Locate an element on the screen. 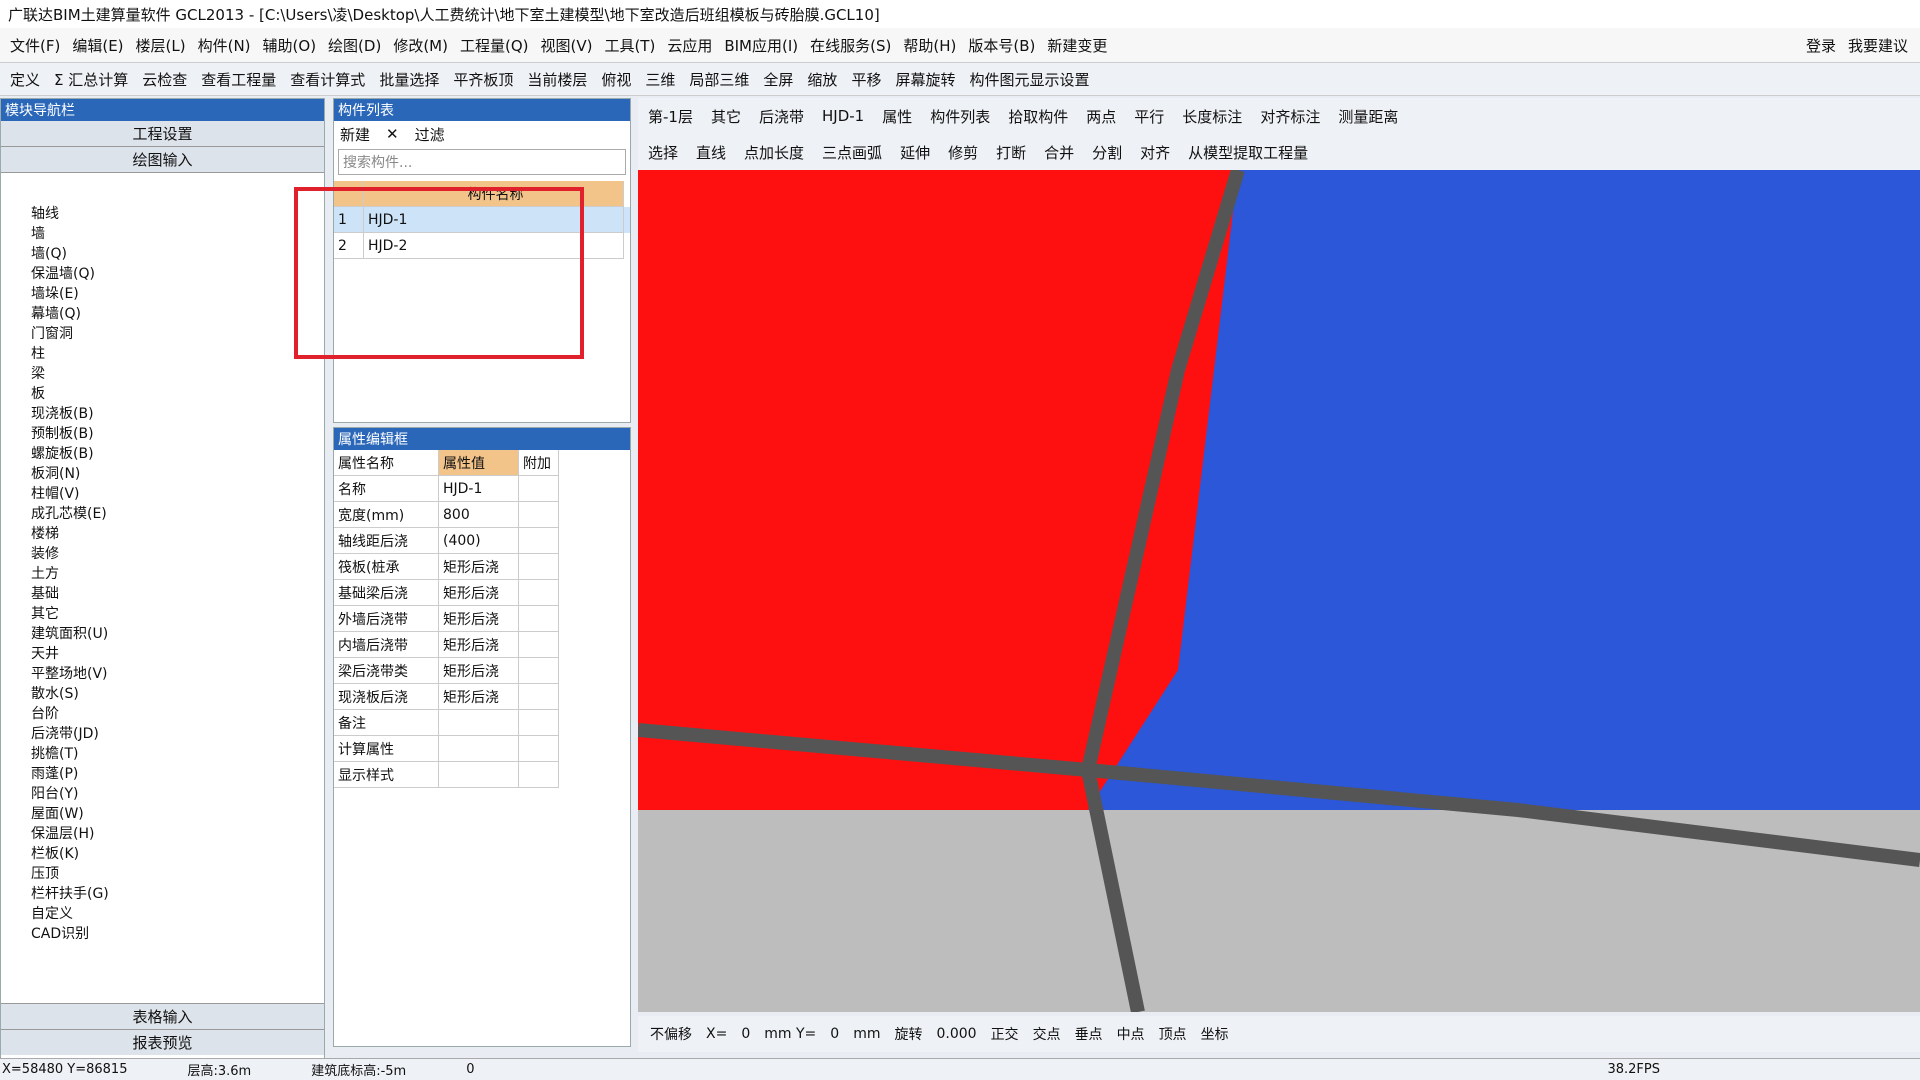 The height and width of the screenshot is (1080, 1920). tree-item: 梁 is located at coordinates (177, 373).